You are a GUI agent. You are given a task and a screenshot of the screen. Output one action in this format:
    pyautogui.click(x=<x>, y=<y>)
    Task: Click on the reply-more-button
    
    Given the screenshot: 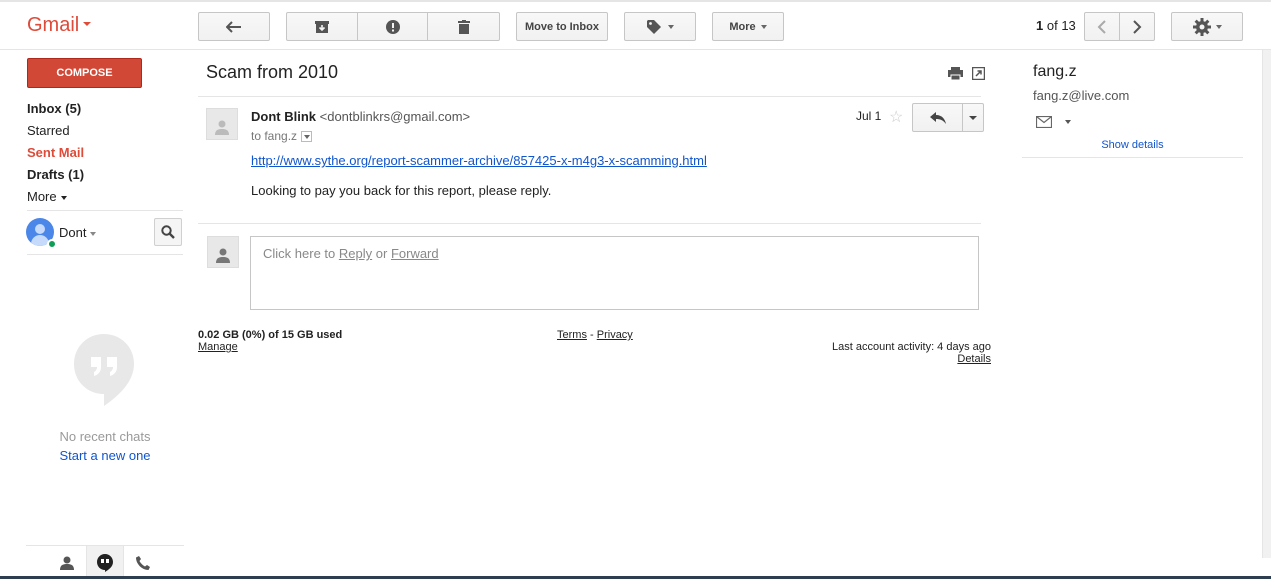 What is the action you would take?
    pyautogui.click(x=973, y=117)
    